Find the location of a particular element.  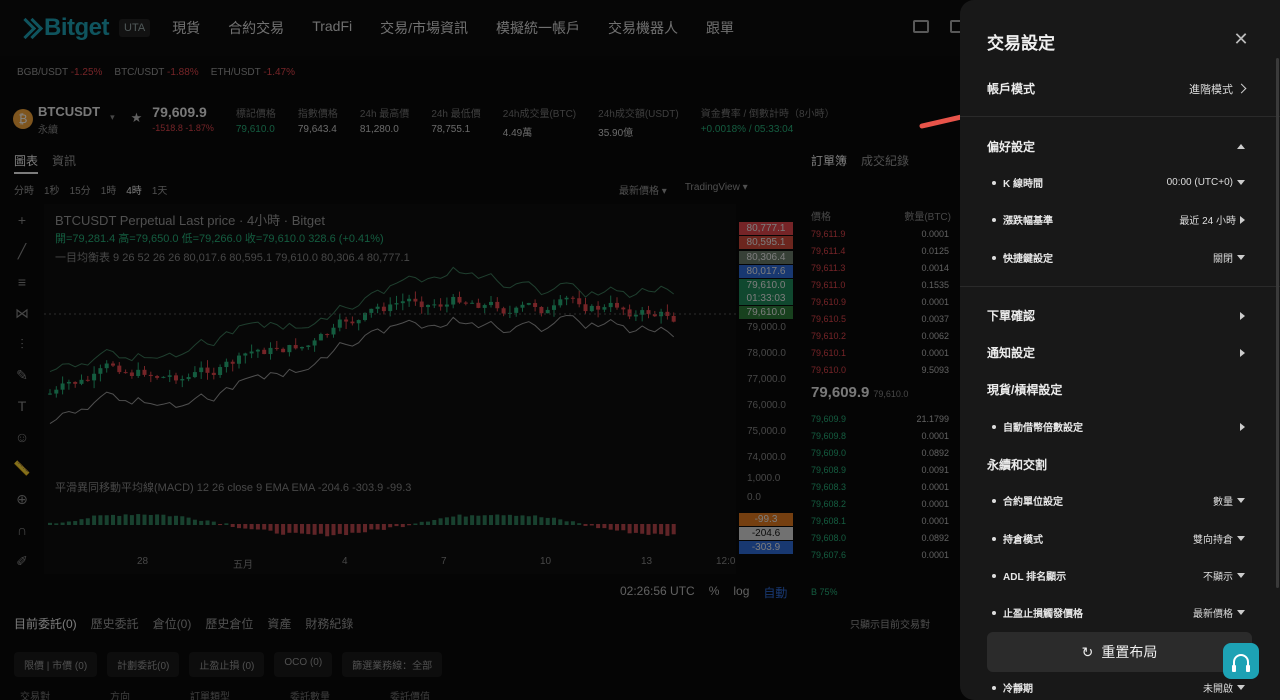

position-mode-label: 持倉模式 is located at coordinates (1017, 538).